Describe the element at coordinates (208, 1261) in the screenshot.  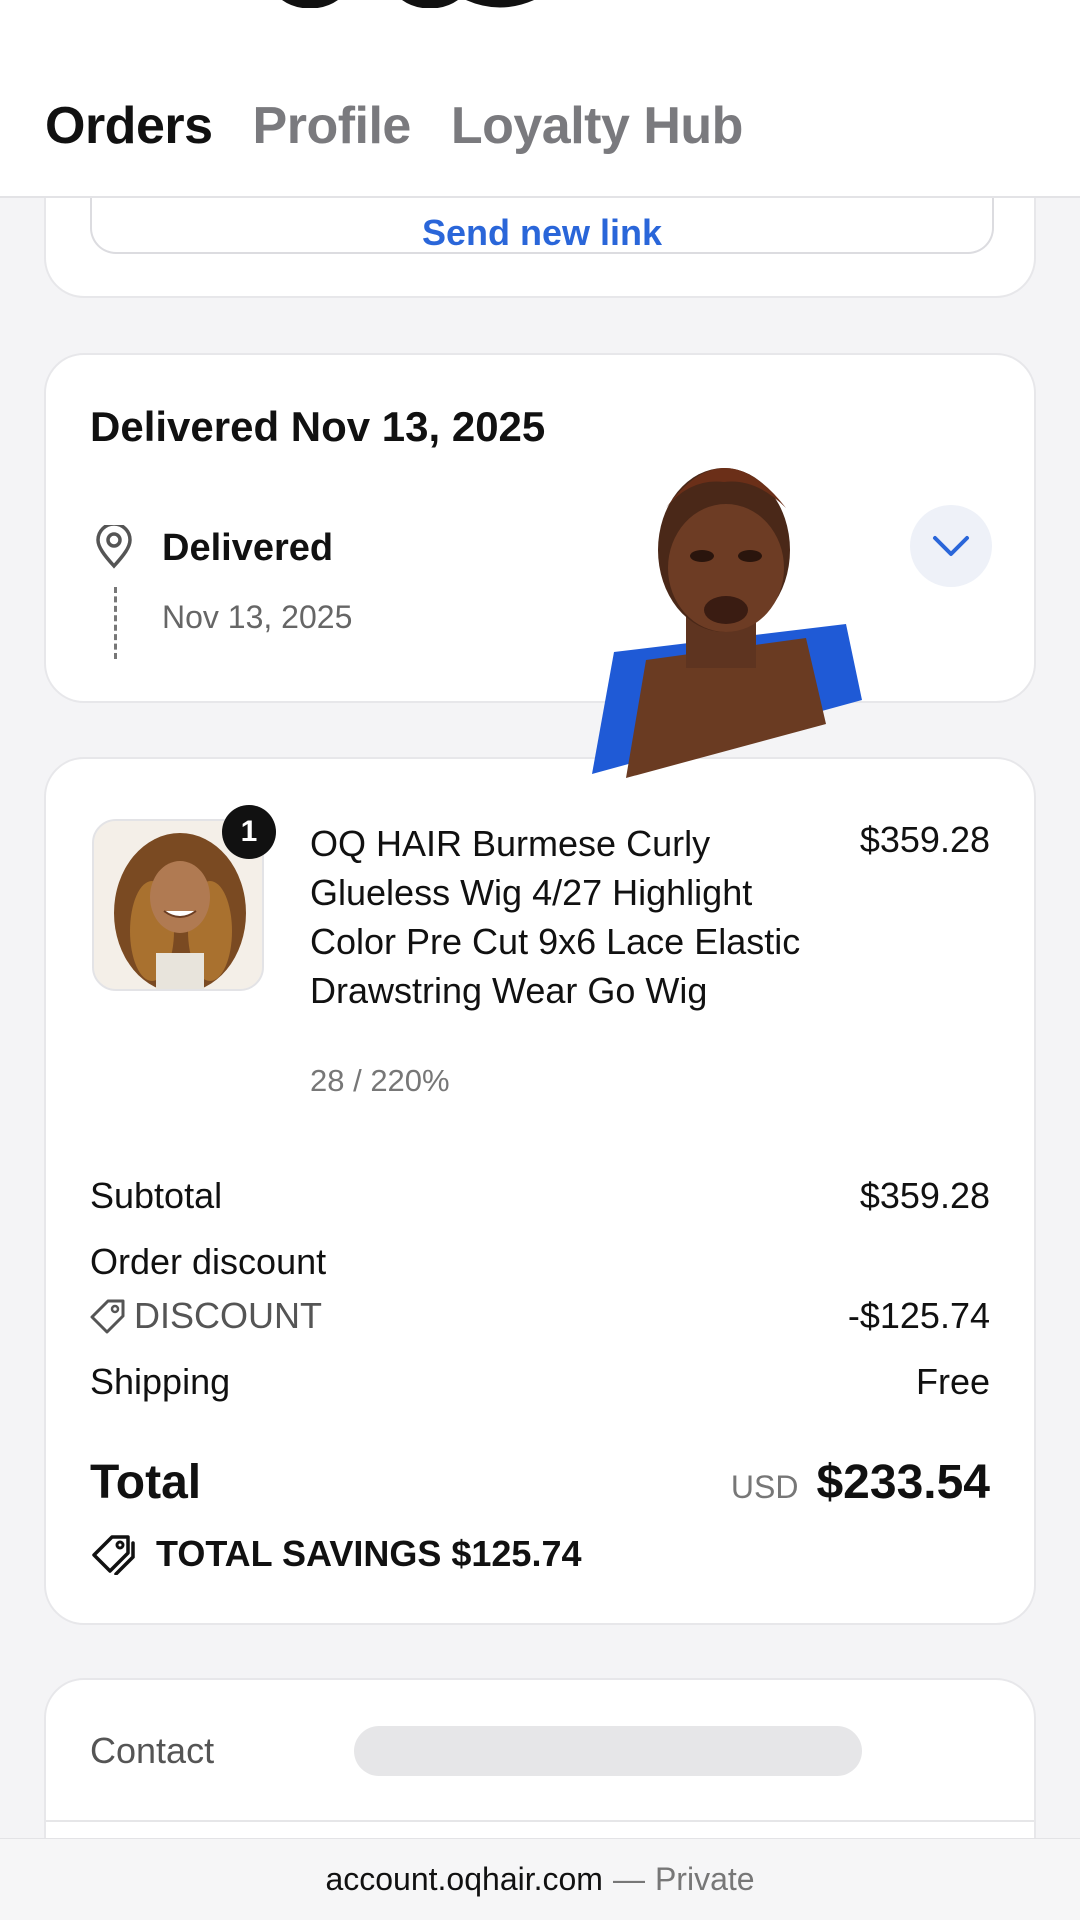
I see `order-discount-label: Order discount` at that location.